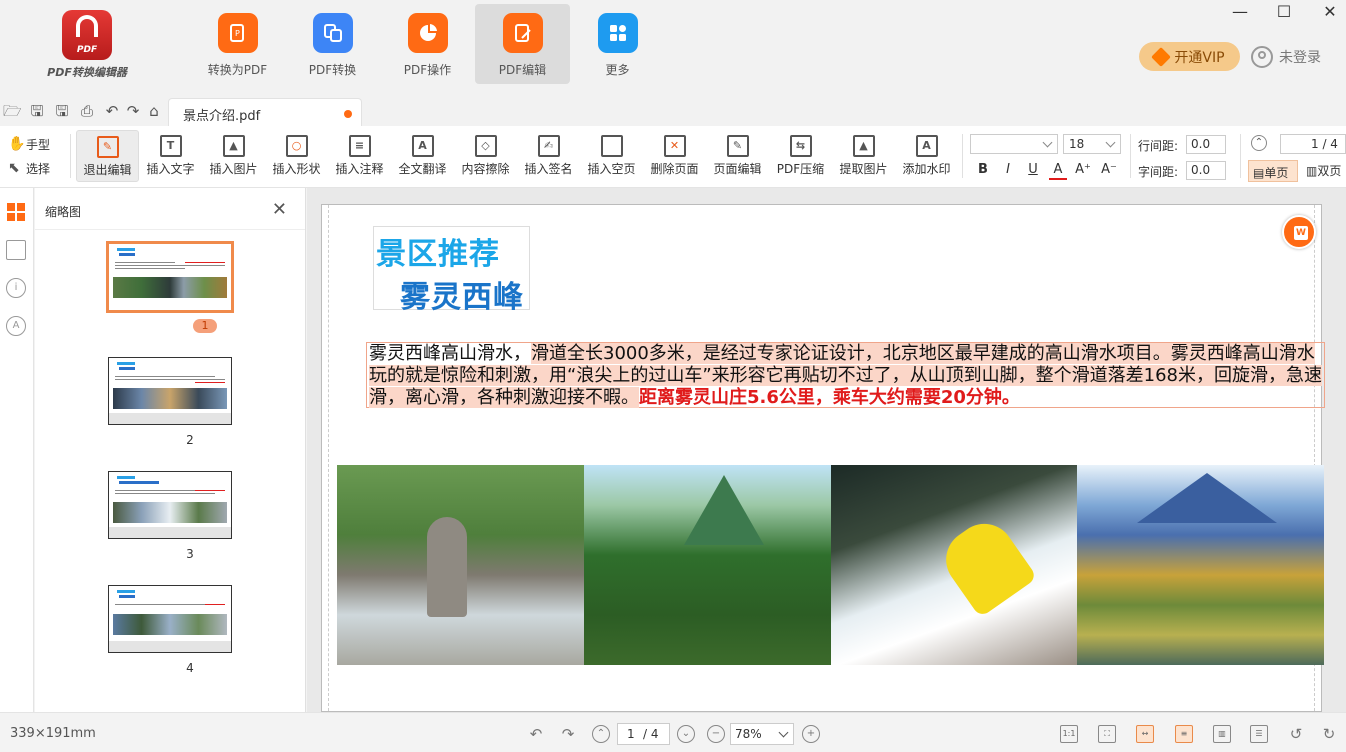 The width and height of the screenshot is (1346, 752). Describe the element at coordinates (1158, 146) in the screenshot. I see `line-spacing-label: 行间距:` at that location.